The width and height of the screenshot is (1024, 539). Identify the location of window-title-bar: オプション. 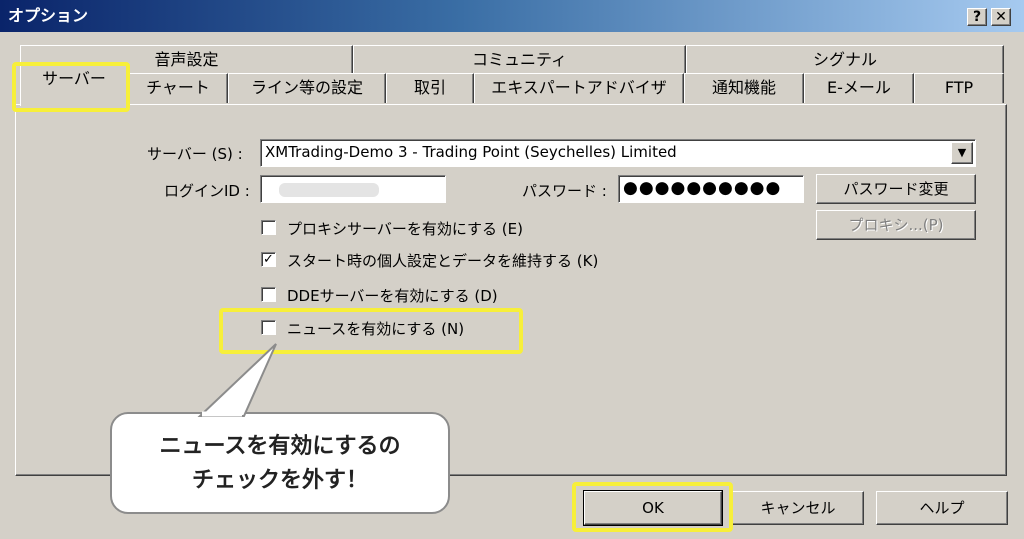
(512, 16).